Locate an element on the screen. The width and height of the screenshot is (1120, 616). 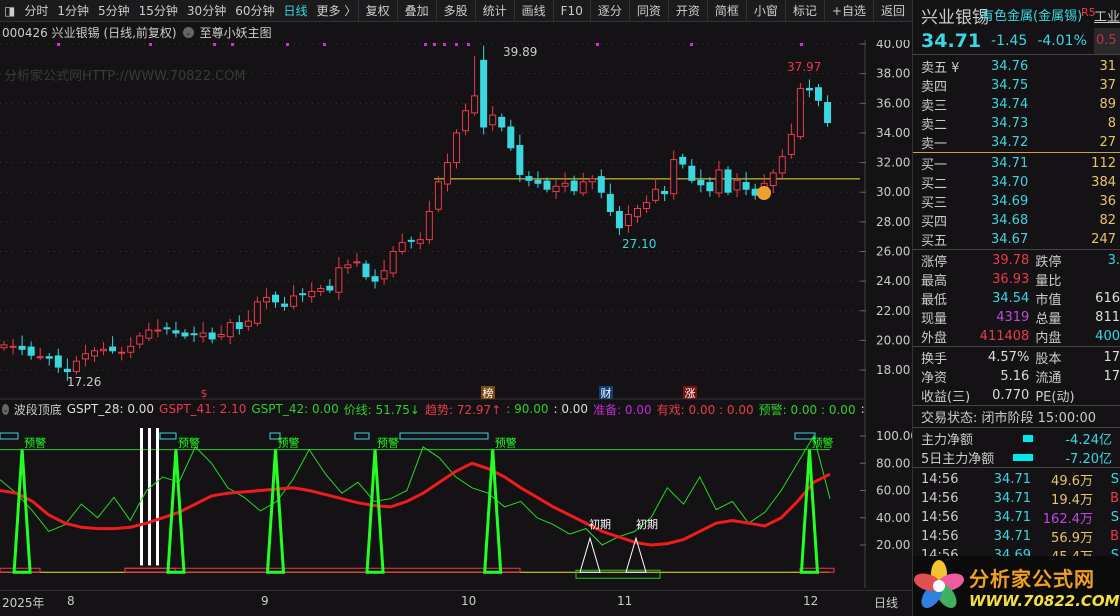
flow-bar is located at coordinates (1023, 457).